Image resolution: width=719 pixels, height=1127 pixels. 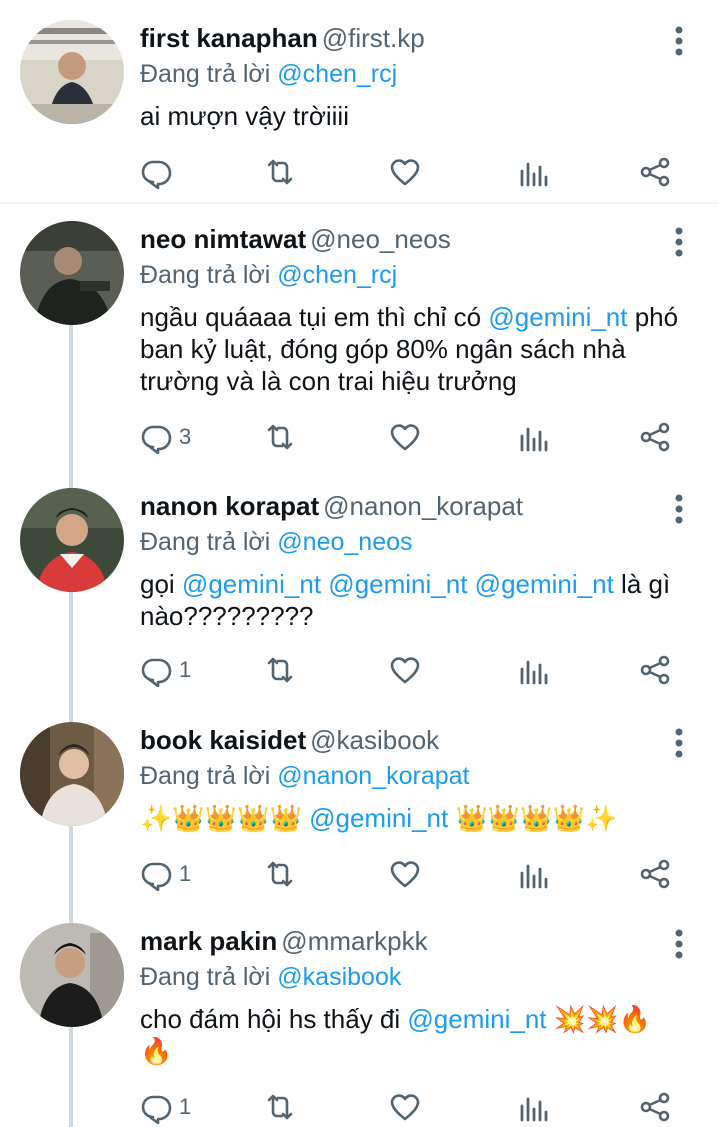 I want to click on tweet-header: neo nimtawat @neo_neos, so click(x=295, y=239).